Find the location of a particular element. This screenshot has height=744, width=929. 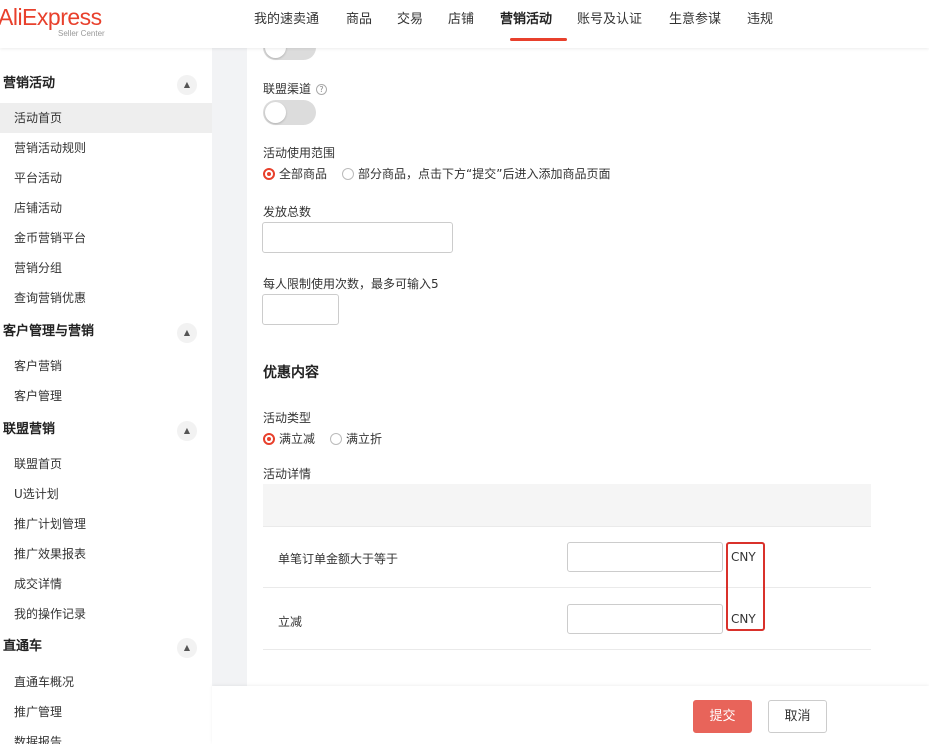

top-nav: 我的速卖通 商品 交易 店铺 营销活动 账号及认证 生意参谋 违规 is located at coordinates (520, 24).